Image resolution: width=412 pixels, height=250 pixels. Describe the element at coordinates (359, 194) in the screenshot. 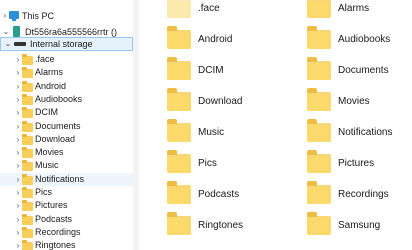

I see `folder-item: Recordings` at that location.